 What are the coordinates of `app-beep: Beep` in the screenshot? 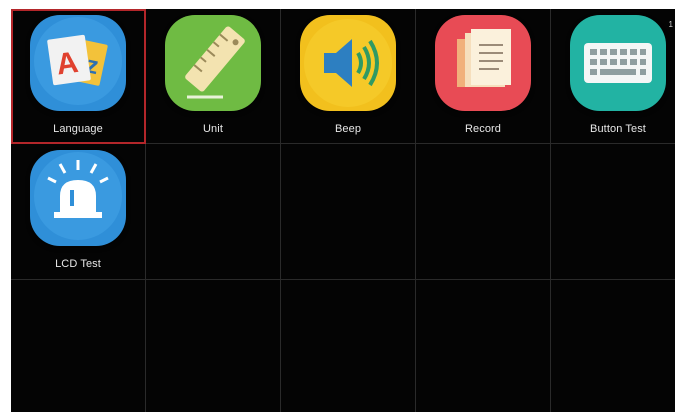 It's located at (348, 76).